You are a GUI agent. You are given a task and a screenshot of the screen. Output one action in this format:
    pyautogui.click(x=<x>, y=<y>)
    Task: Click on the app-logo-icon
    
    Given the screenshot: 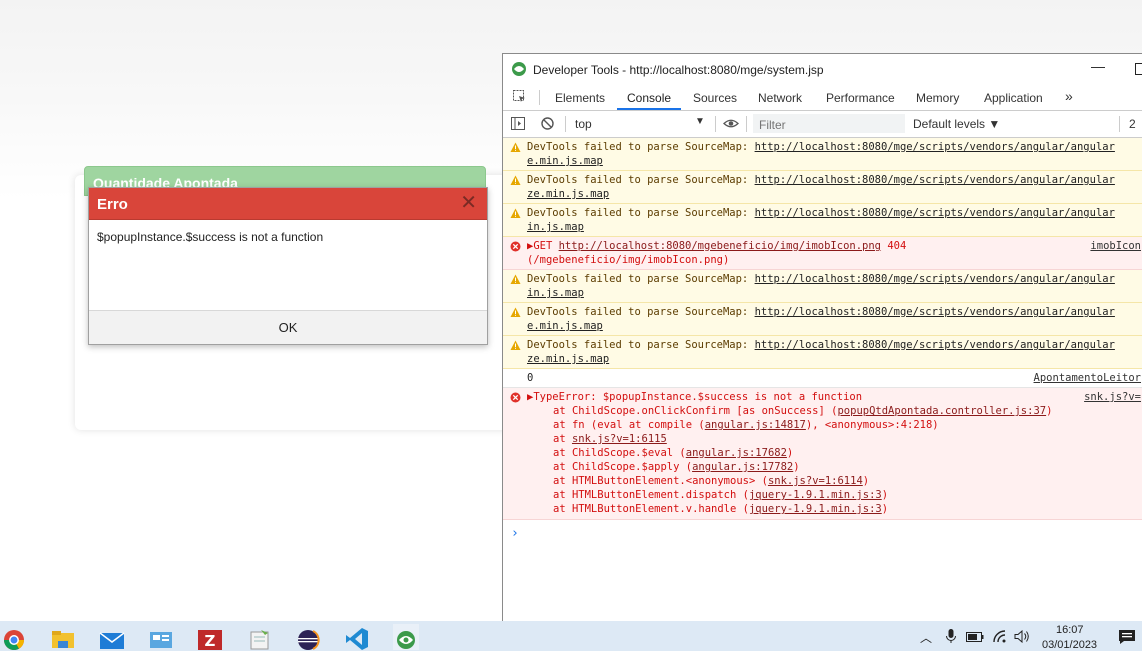 What is the action you would take?
    pyautogui.click(x=519, y=69)
    